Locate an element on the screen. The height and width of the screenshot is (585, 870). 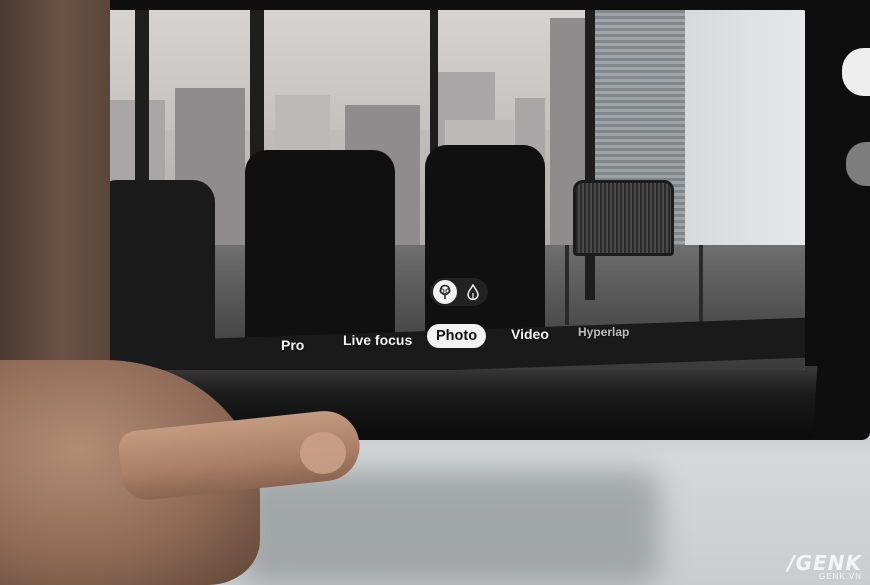
desk-reflection is located at coordinates (450, 527).